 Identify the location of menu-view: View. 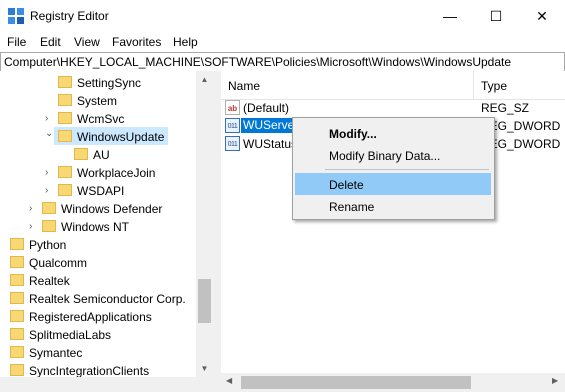
(87, 42).